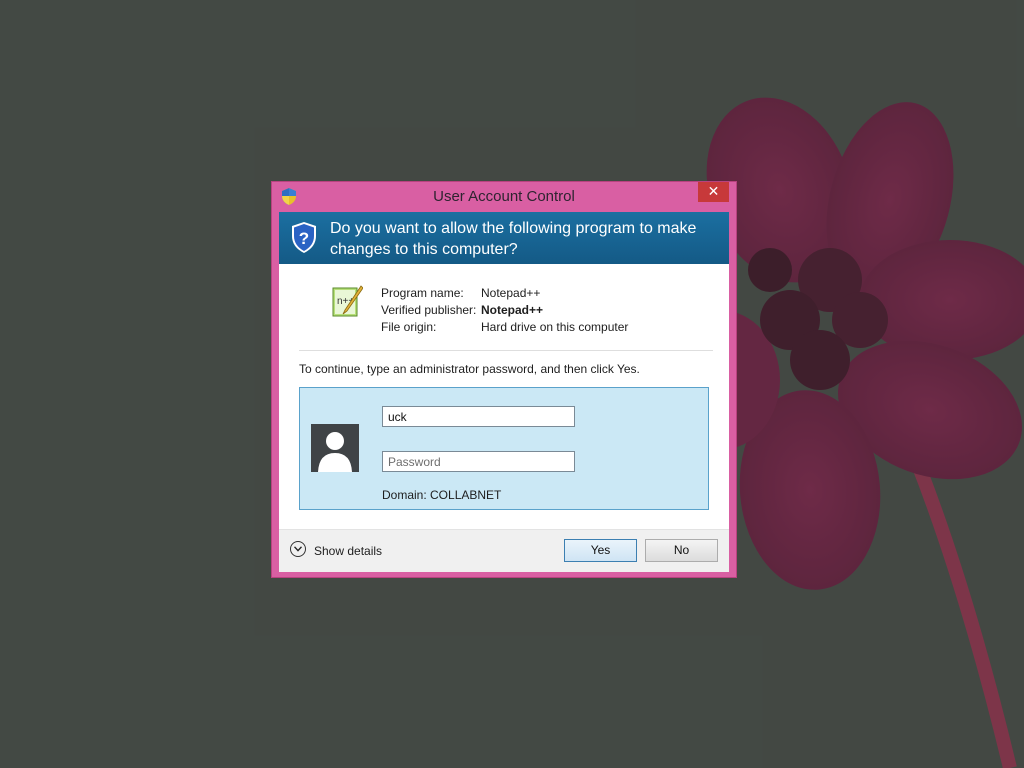 The width and height of the screenshot is (1024, 768). What do you see at coordinates (478, 461) in the screenshot?
I see `password-input` at bounding box center [478, 461].